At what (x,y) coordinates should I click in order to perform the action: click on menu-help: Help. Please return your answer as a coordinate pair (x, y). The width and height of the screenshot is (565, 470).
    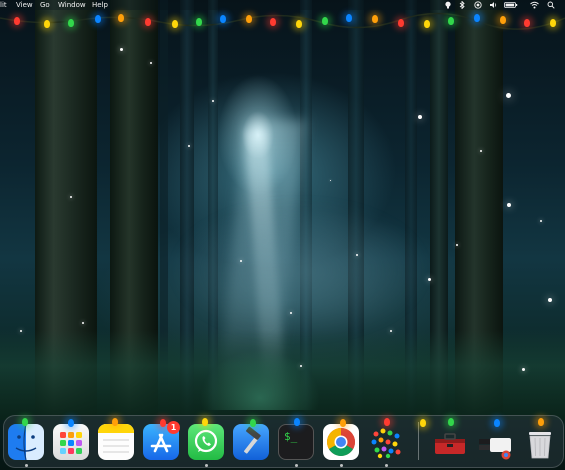
    Looking at the image, I should click on (100, 5).